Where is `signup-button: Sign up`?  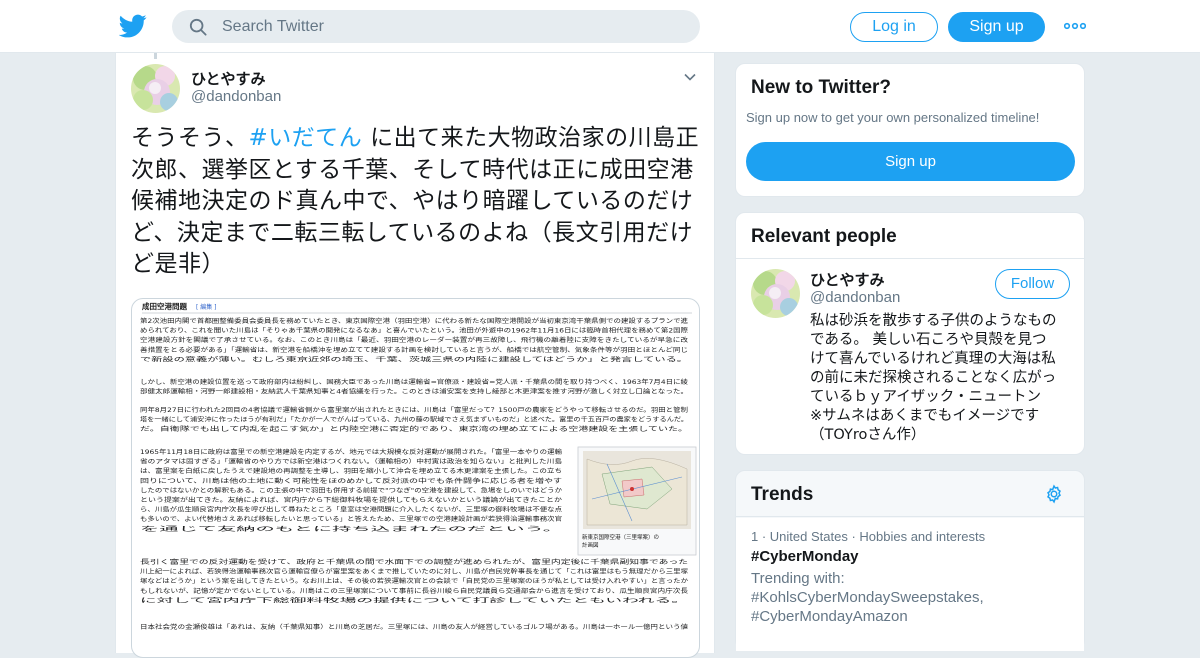 signup-button: Sign up is located at coordinates (996, 27).